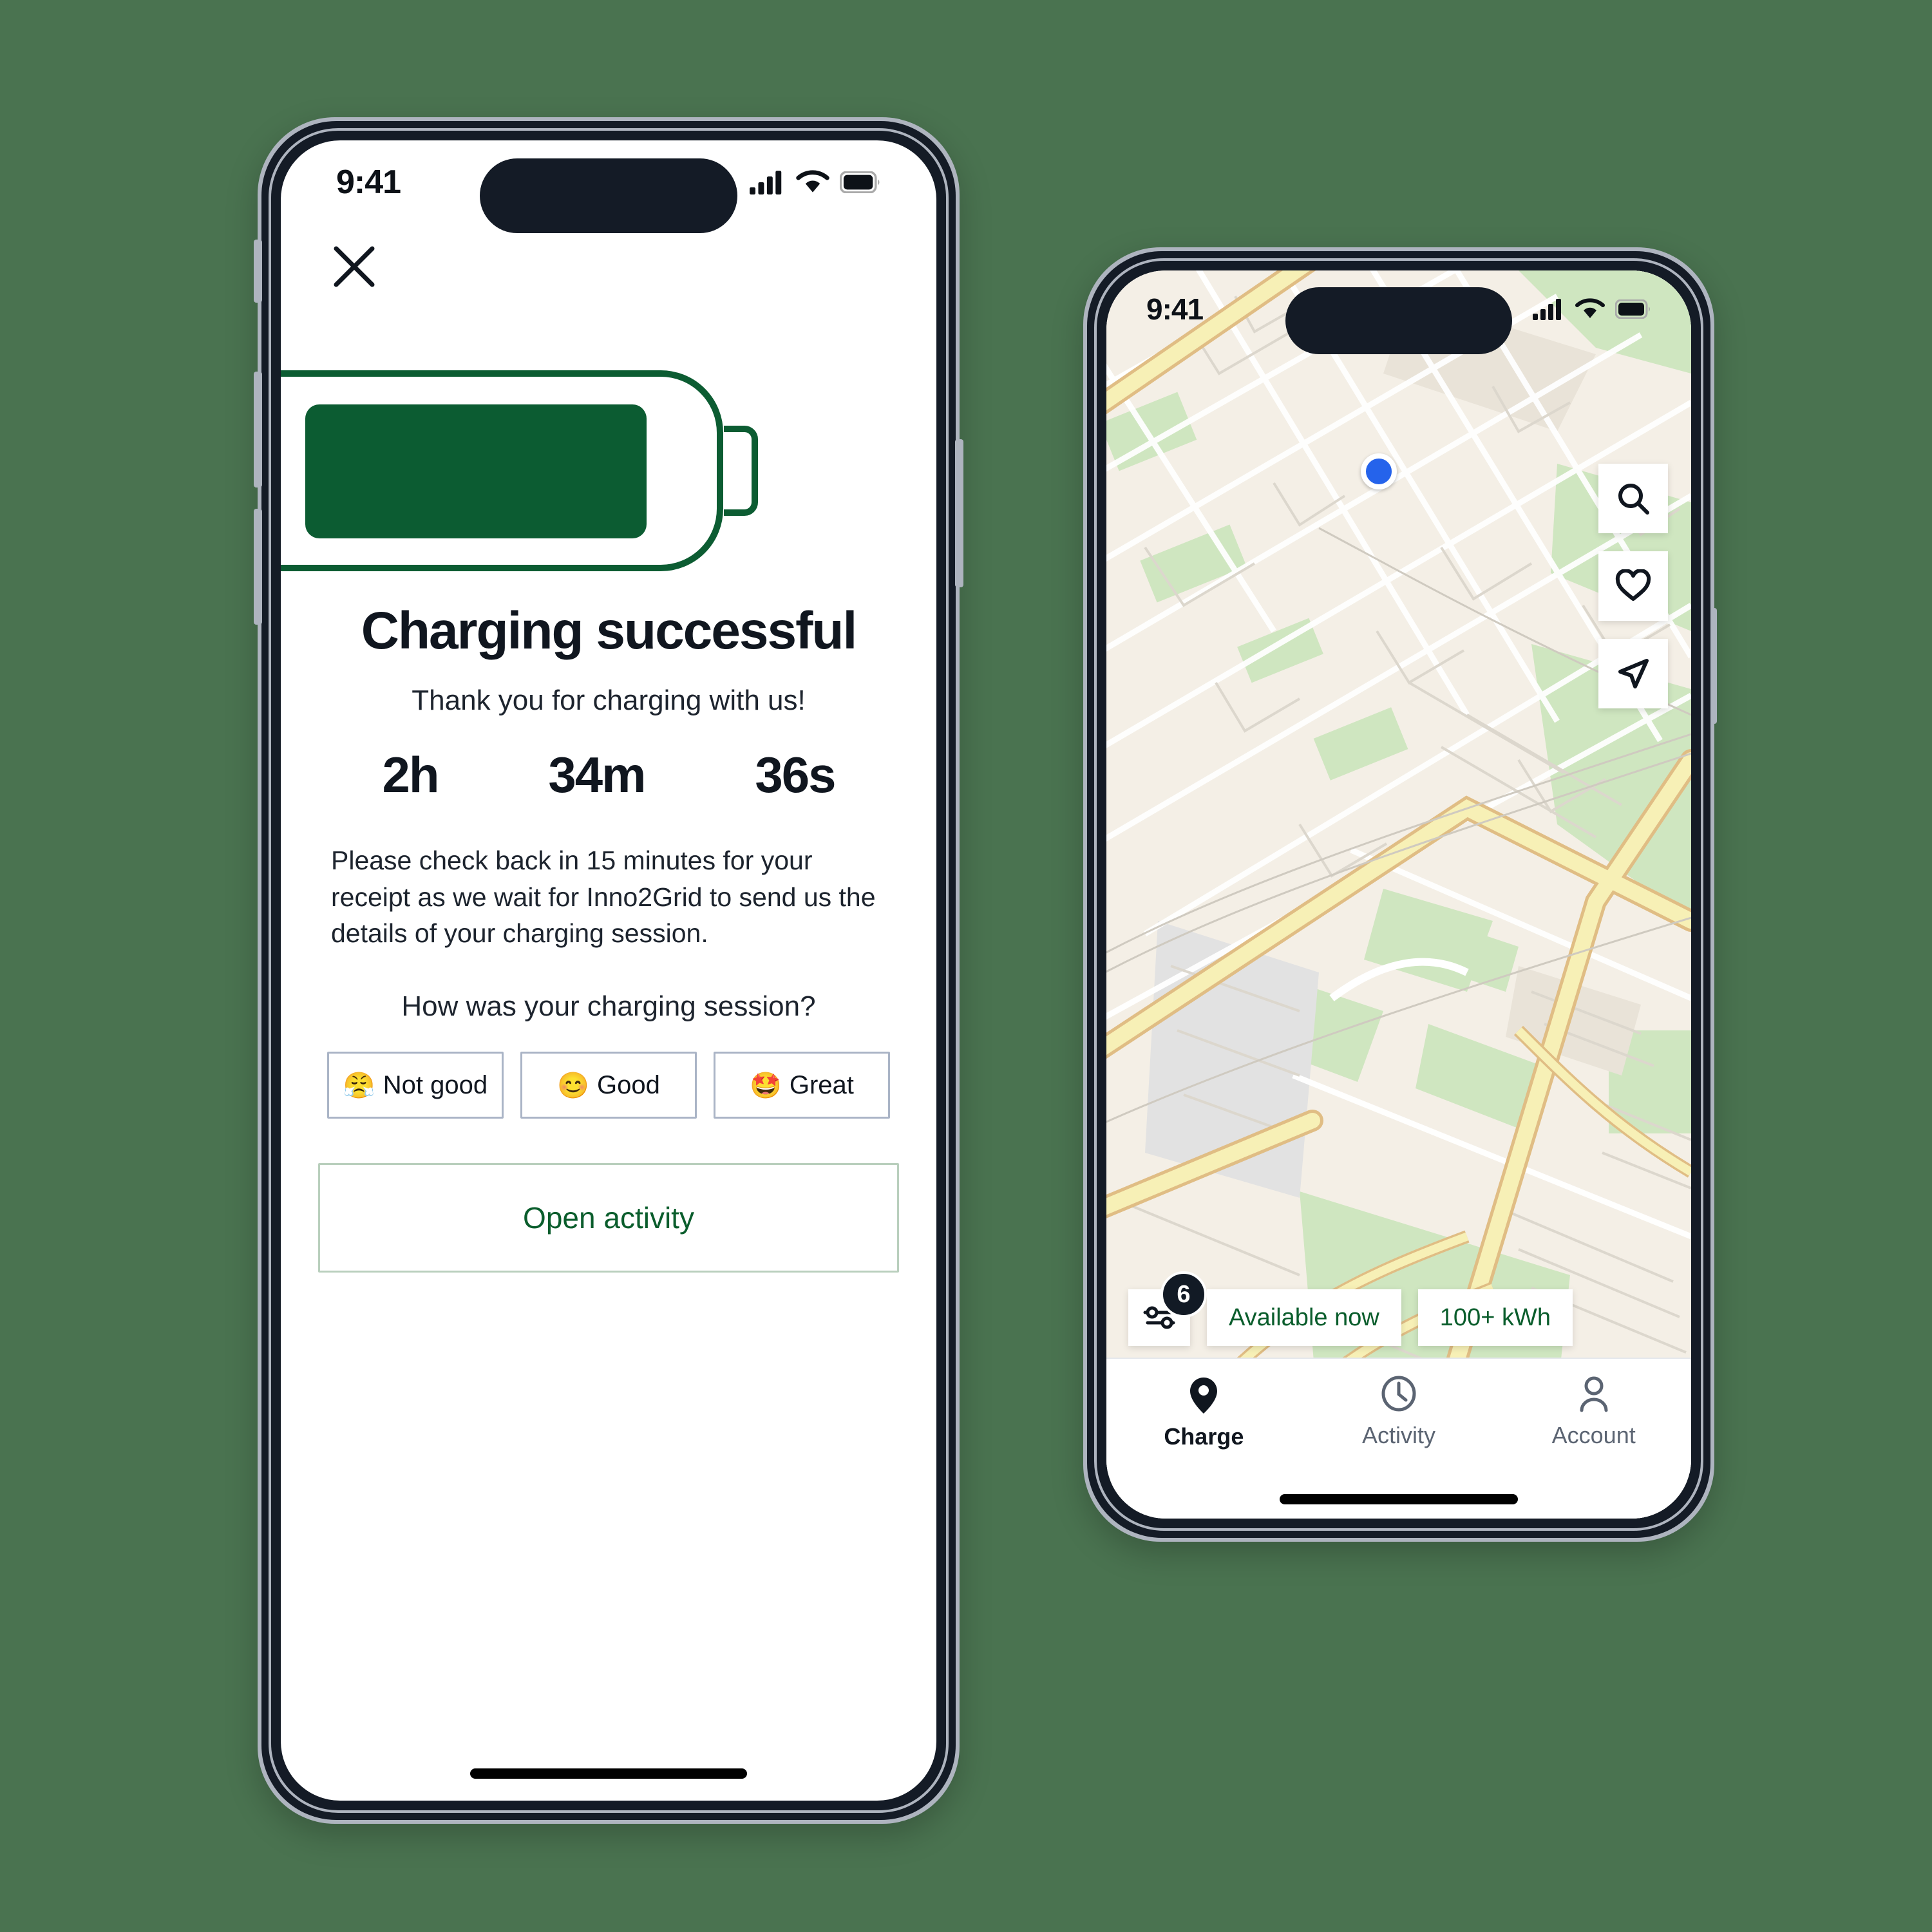  I want to click on battery-full-icon, so click(519, 470).